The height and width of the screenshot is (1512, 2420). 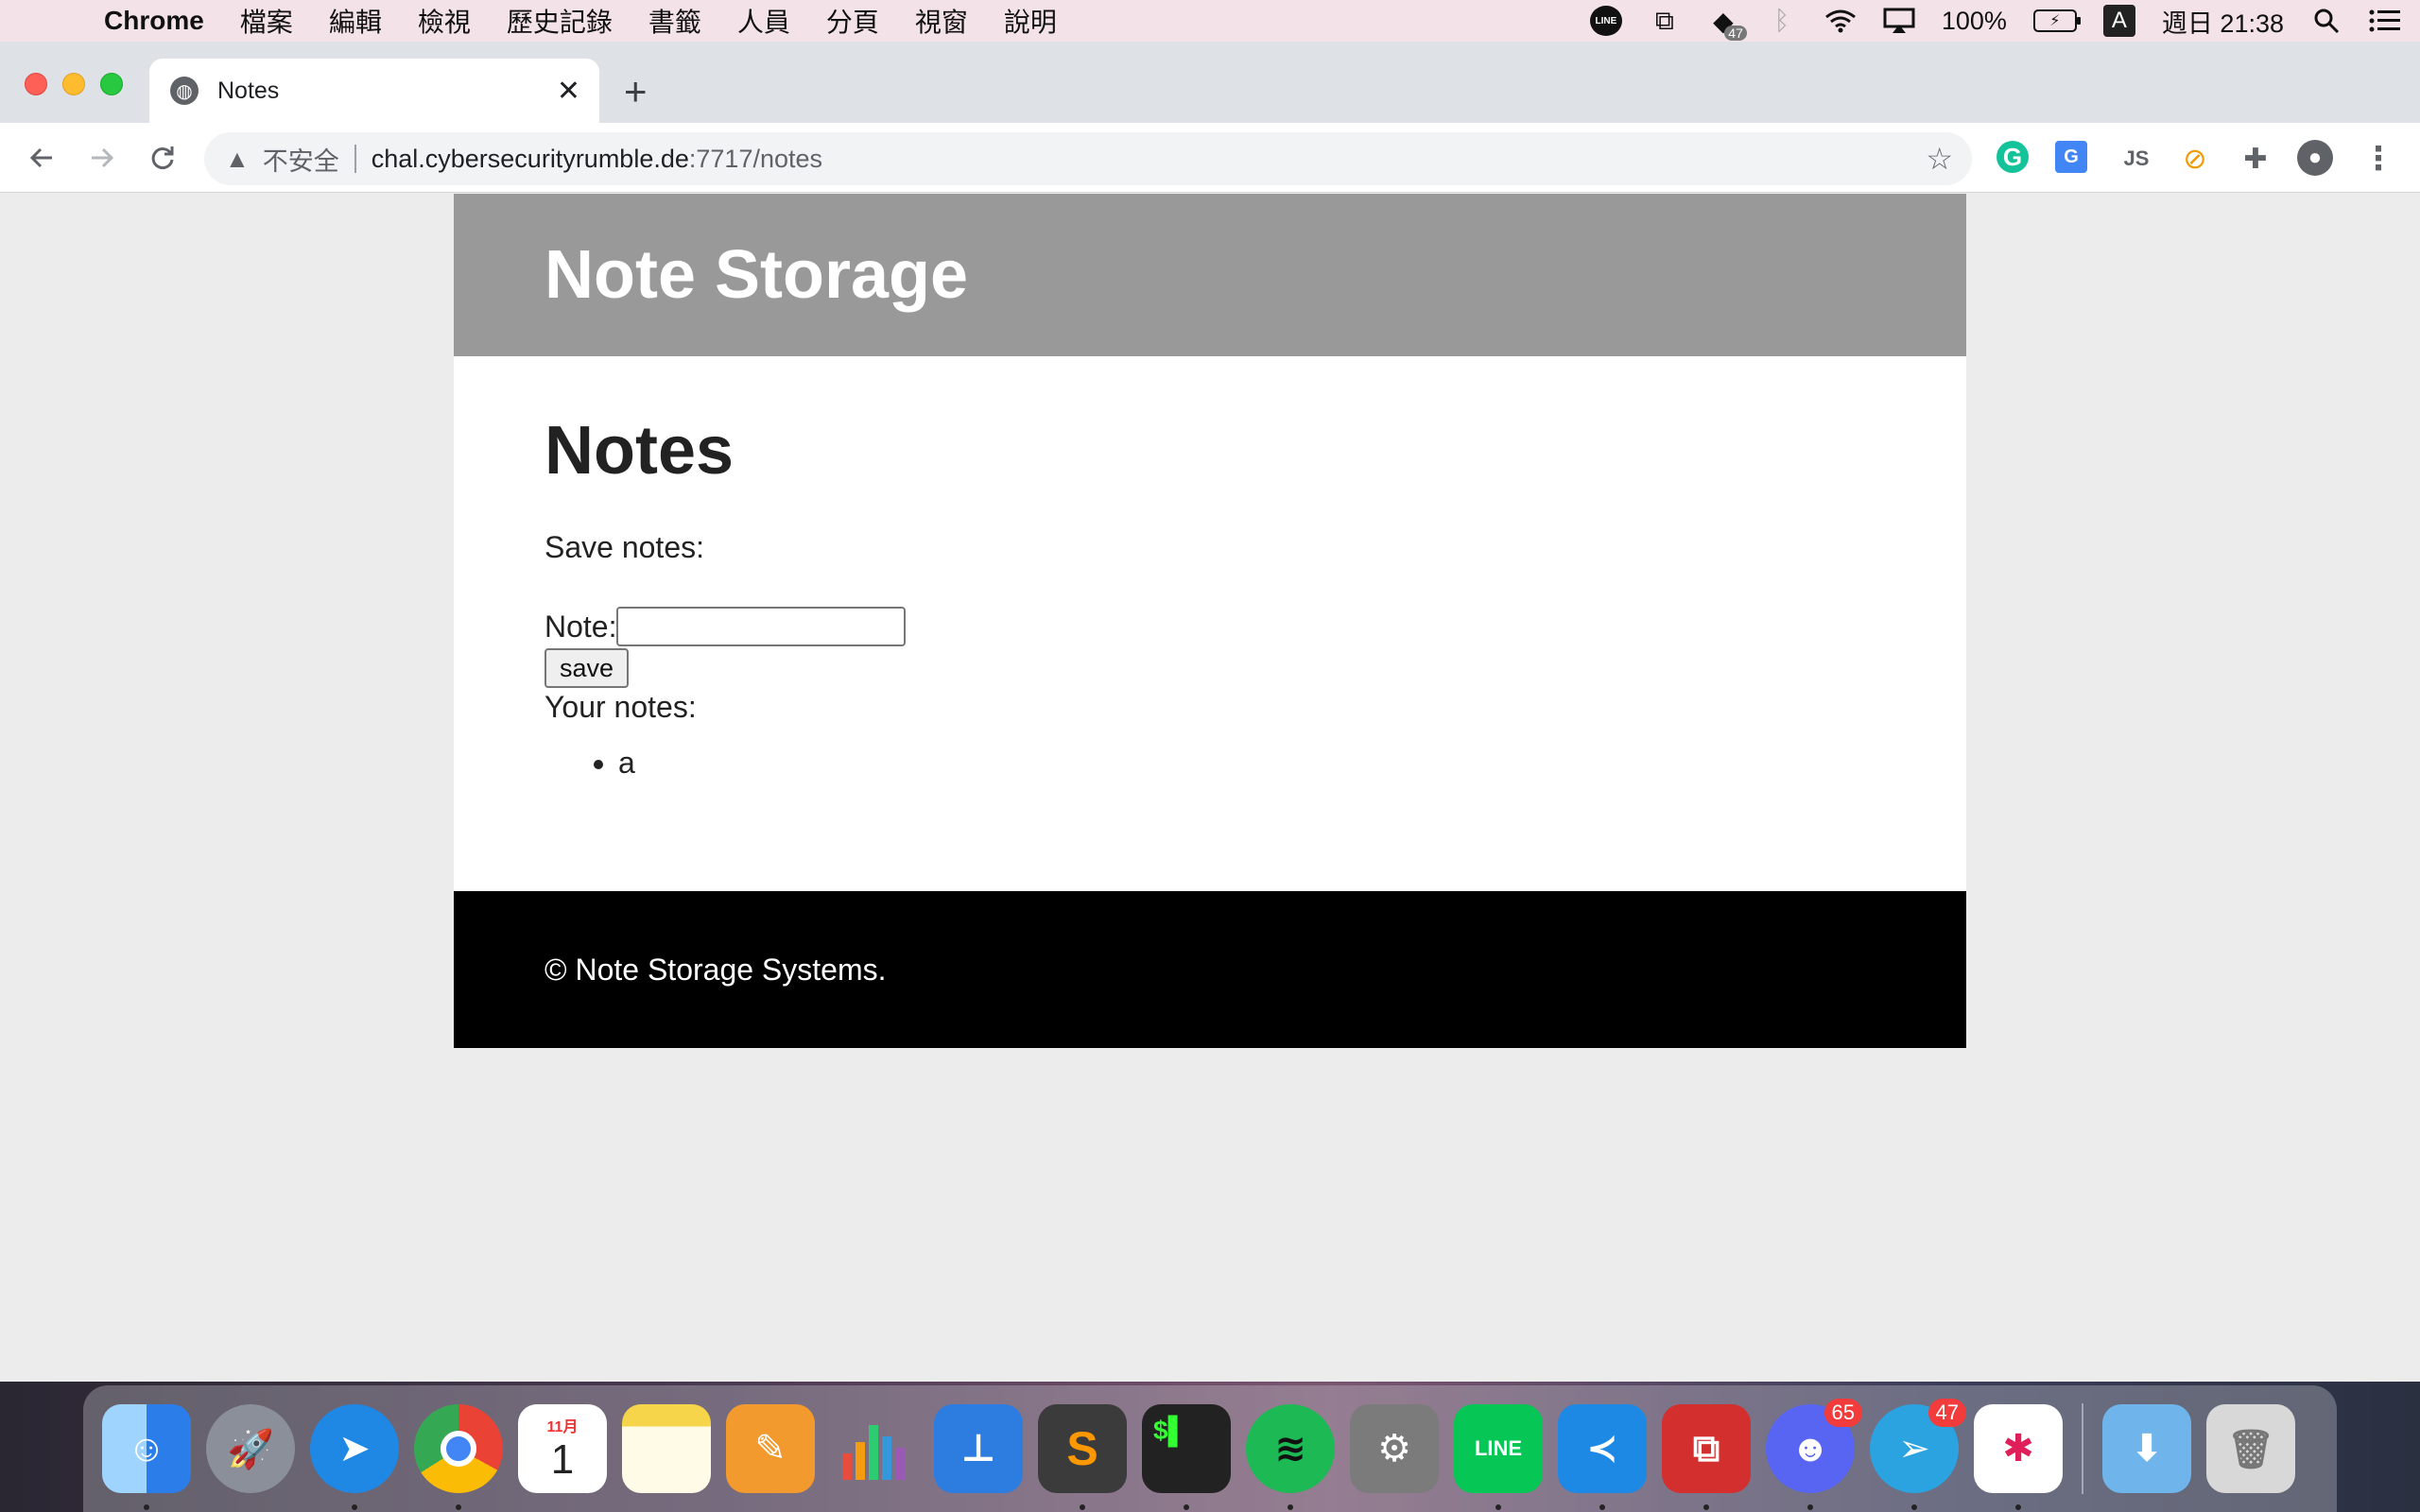 I want to click on back-button, so click(x=41, y=158).